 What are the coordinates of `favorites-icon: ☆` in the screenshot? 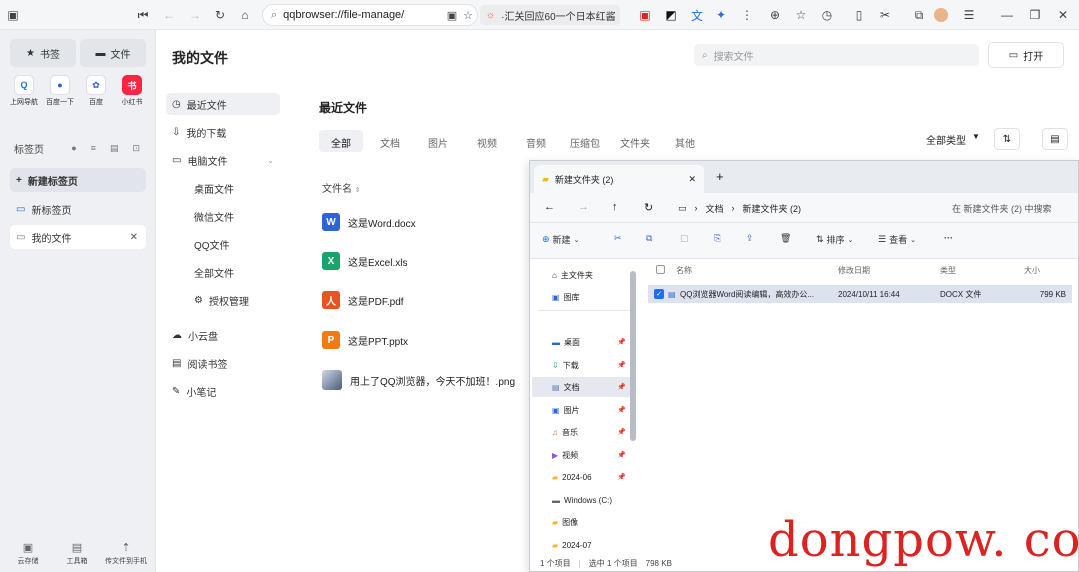 It's located at (801, 15).